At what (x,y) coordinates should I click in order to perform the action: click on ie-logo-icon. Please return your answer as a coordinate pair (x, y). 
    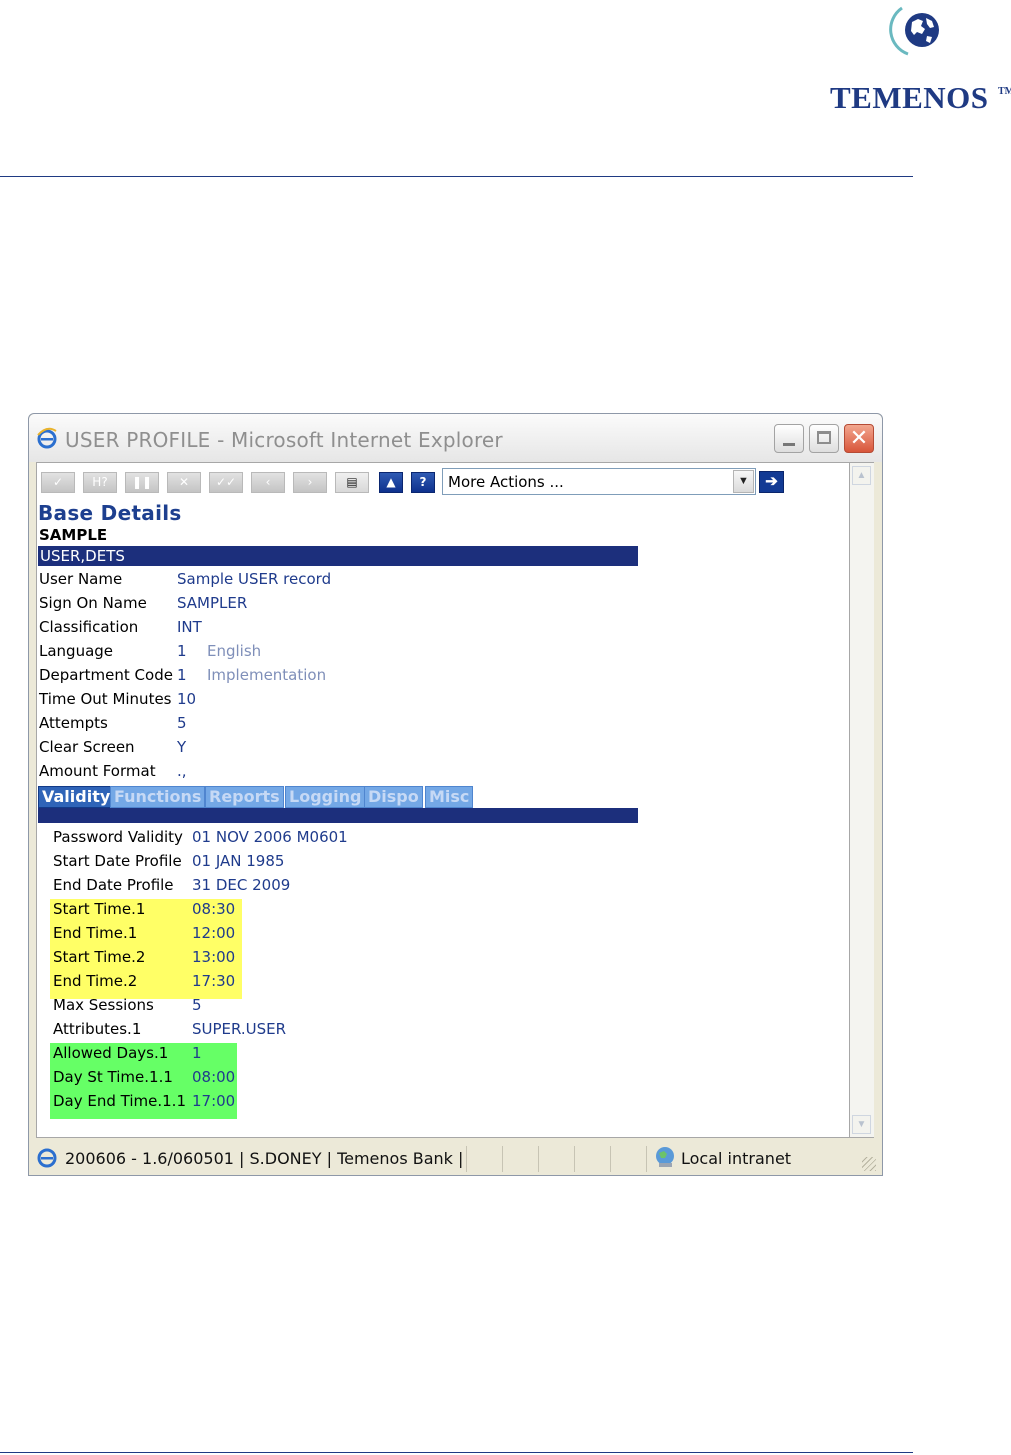
    Looking at the image, I should click on (47, 438).